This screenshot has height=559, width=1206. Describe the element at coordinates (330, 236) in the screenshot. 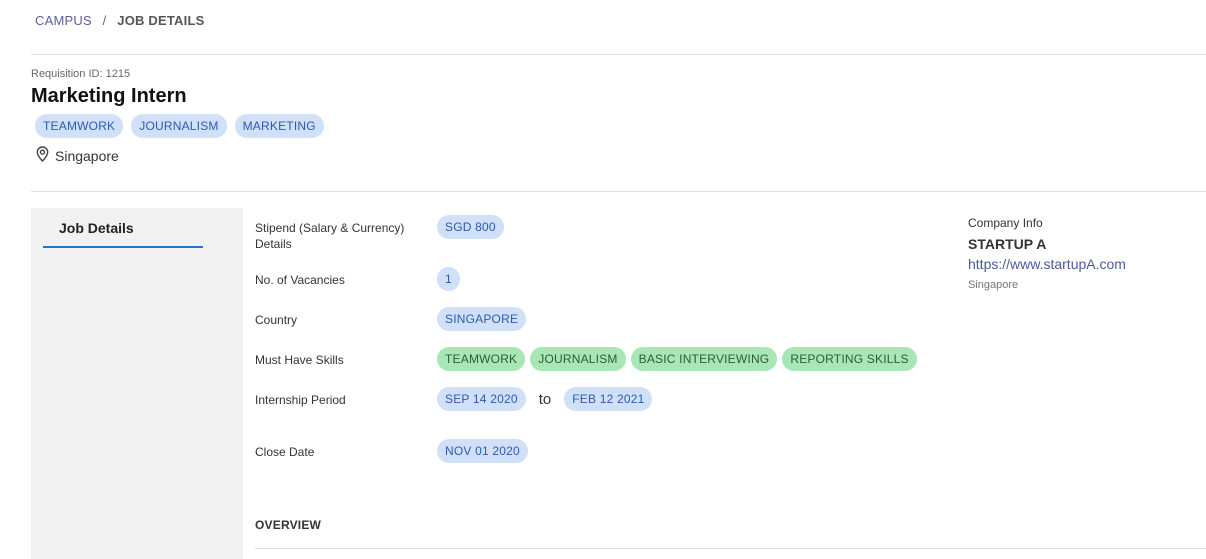

I see `stipend-label: Stipend (Salary & Currency) Details` at that location.